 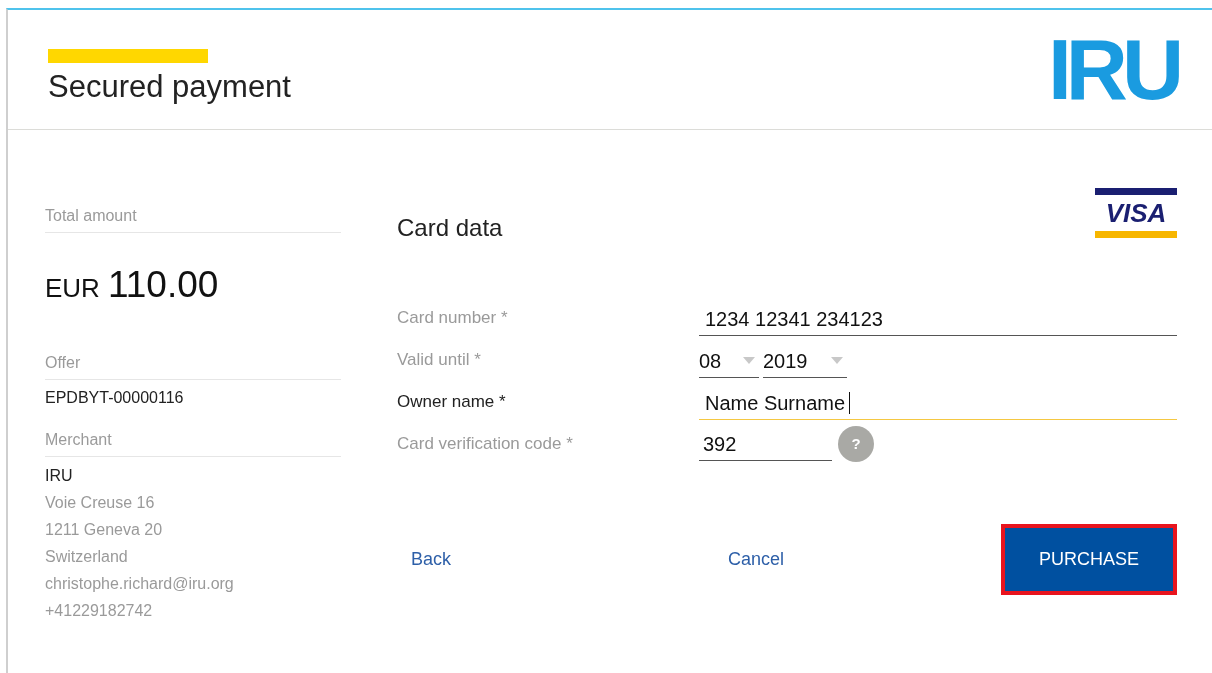 What do you see at coordinates (100, 502) in the screenshot?
I see `merchant-detail: Voie Creuse 16` at bounding box center [100, 502].